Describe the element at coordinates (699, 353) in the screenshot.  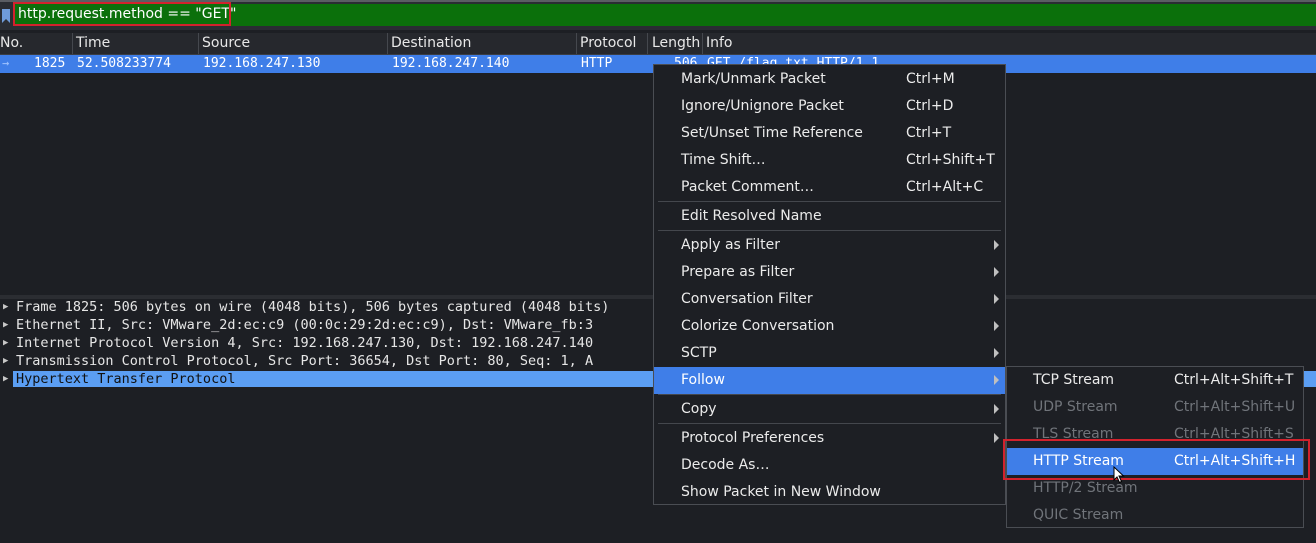
I see `menu-item-label: SCTP` at that location.